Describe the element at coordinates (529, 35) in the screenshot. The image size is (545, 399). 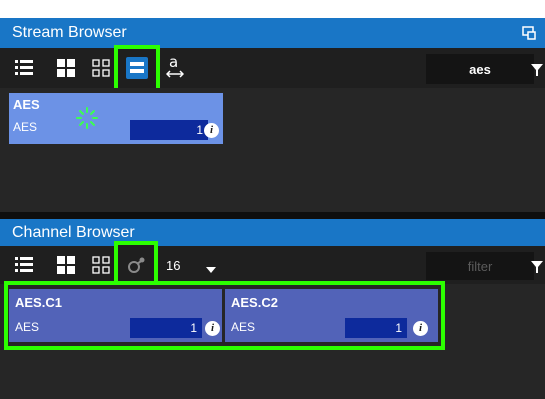
I see `popout-window-icon` at that location.